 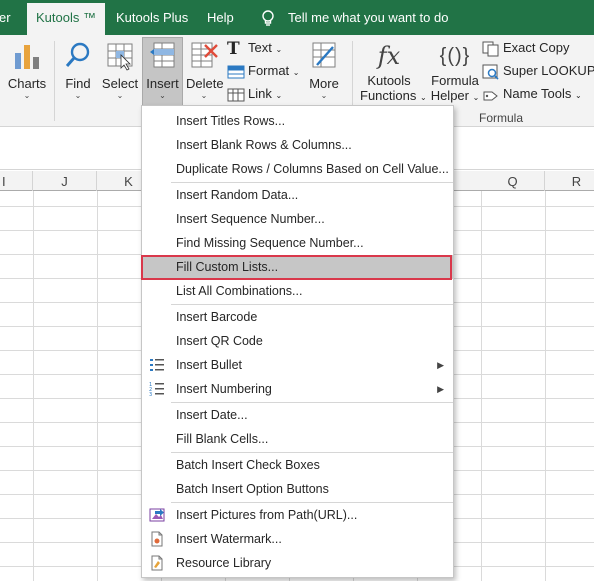 I want to click on kutools-functions-label-1: Kutools, so click(x=389, y=80).